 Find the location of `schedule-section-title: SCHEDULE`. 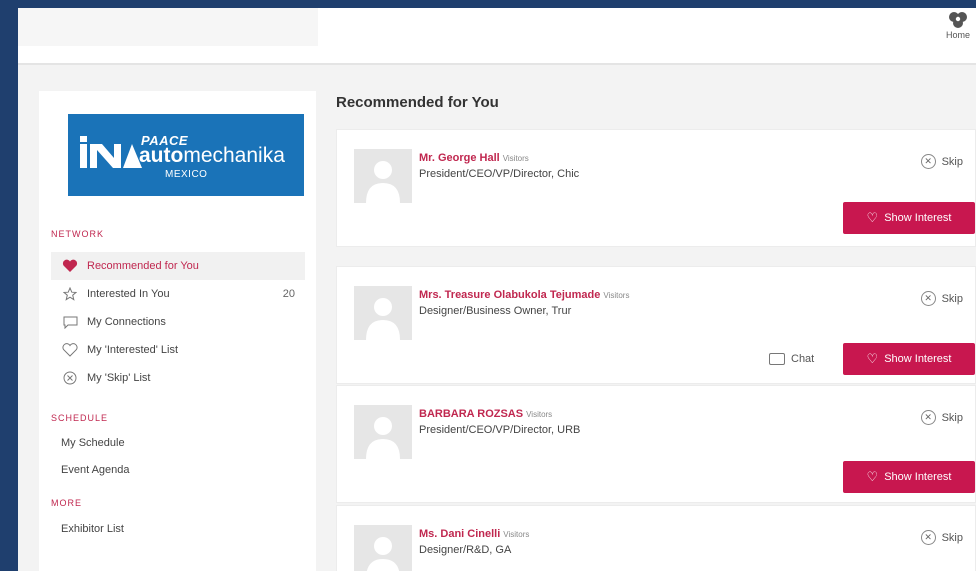

schedule-section-title: SCHEDULE is located at coordinates (80, 418).